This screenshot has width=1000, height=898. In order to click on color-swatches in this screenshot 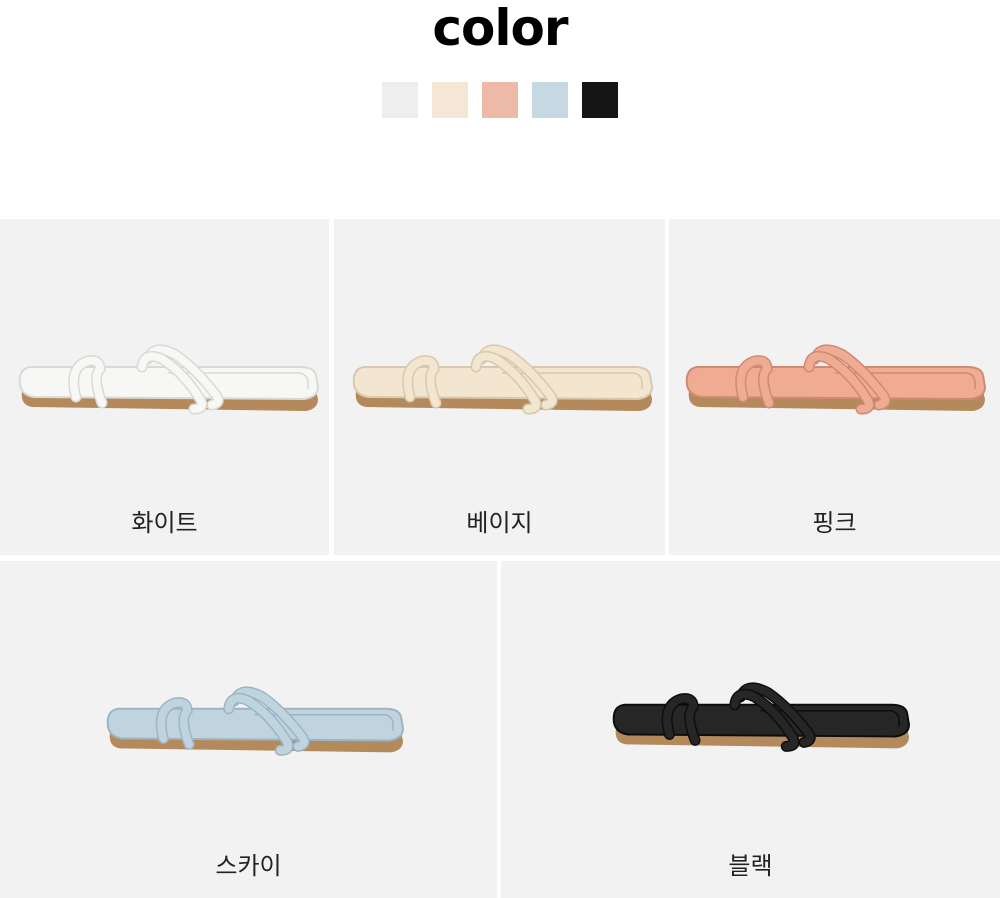, I will do `click(500, 100)`.